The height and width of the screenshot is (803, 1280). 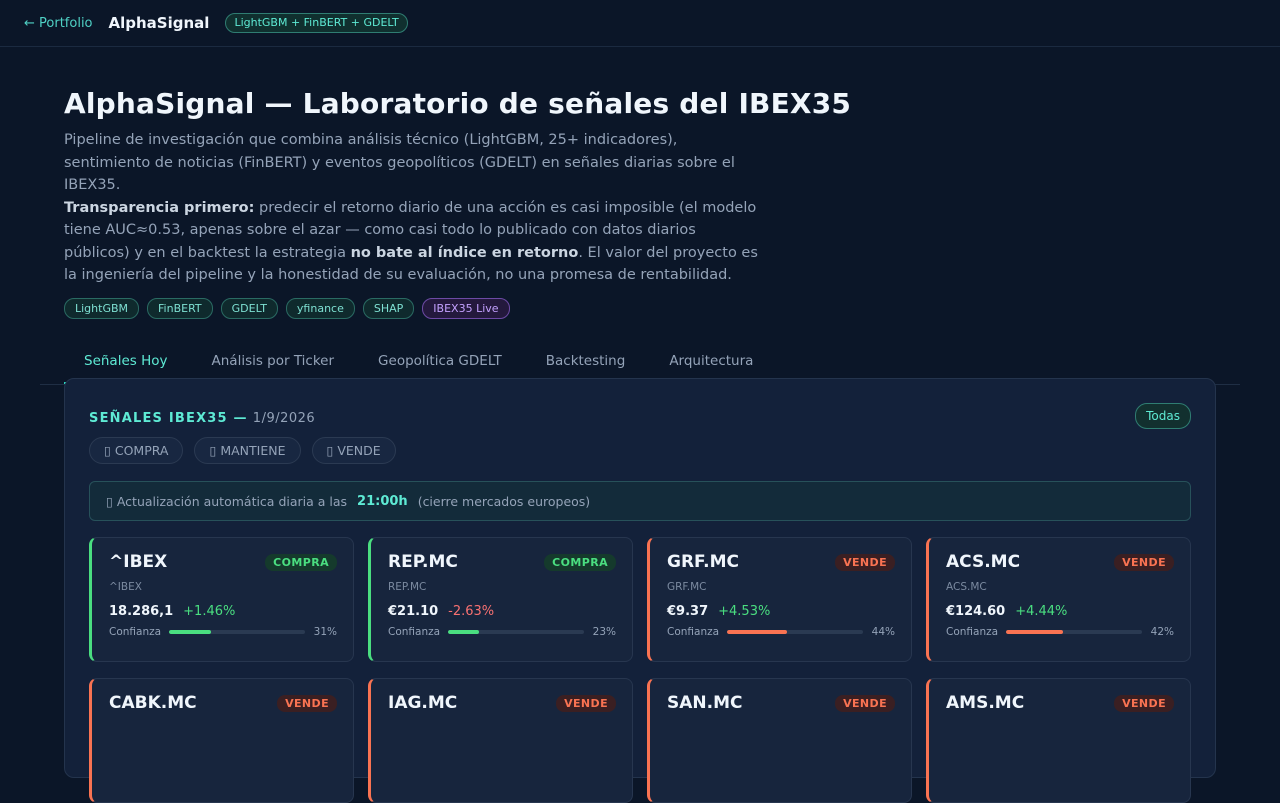 I want to click on panel-heading: SEÑALES IBEX35 — 1/9/2026, so click(x=202, y=416).